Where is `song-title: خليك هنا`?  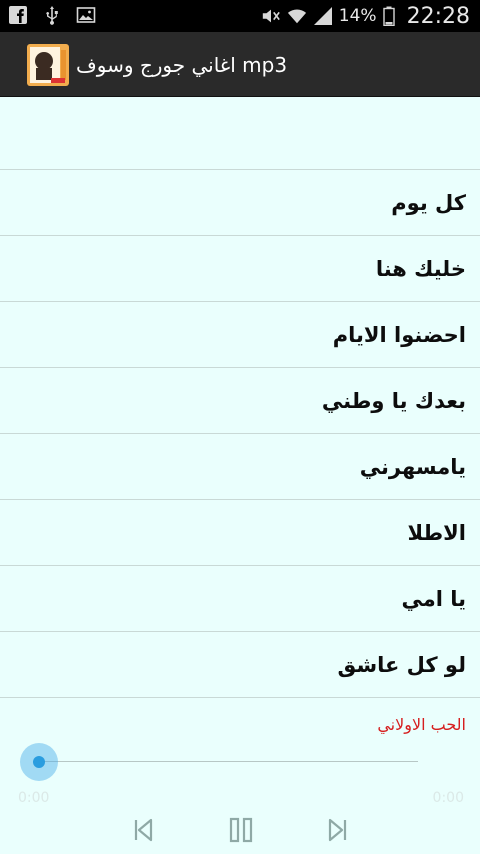 song-title: خليك هنا is located at coordinates (420, 268).